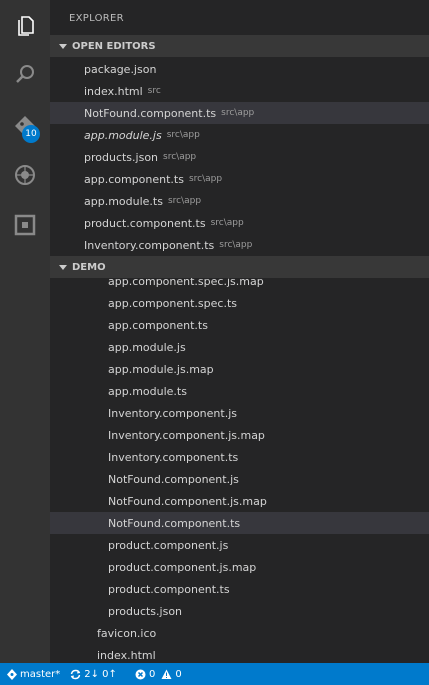 The height and width of the screenshot is (685, 429). What do you see at coordinates (114, 46) in the screenshot?
I see `open-editors-title: OPEN EDITORS` at bounding box center [114, 46].